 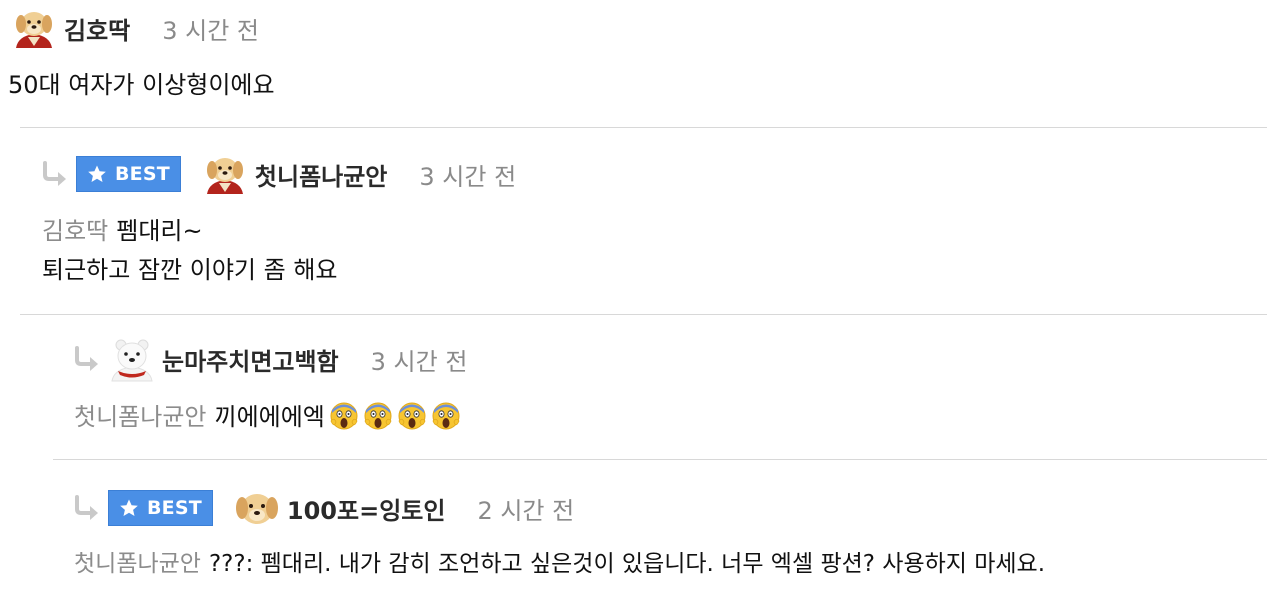 I want to click on nickname: 눈마주치면고백함, so click(x=250, y=359).